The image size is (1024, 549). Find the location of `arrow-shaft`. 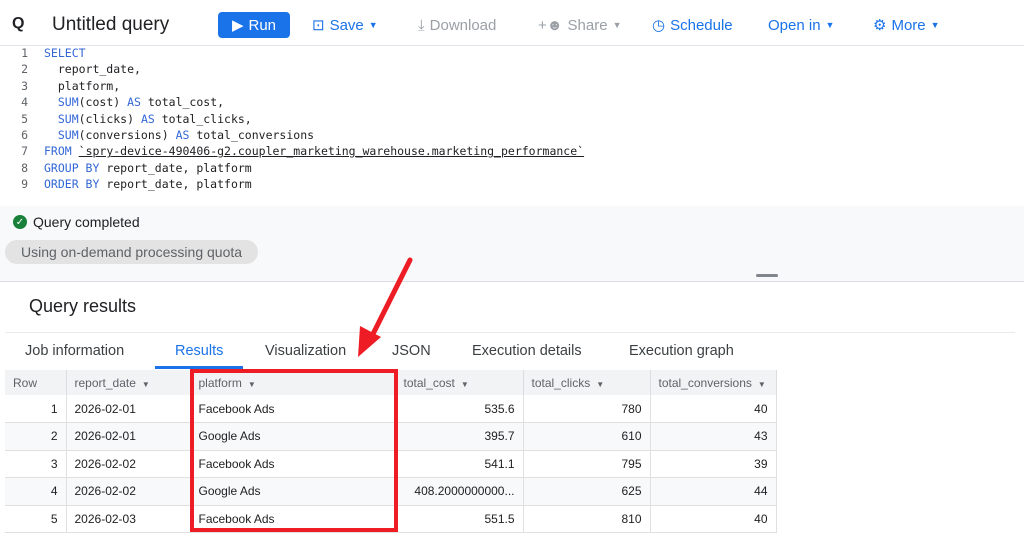

arrow-shaft is located at coordinates (391, 298).